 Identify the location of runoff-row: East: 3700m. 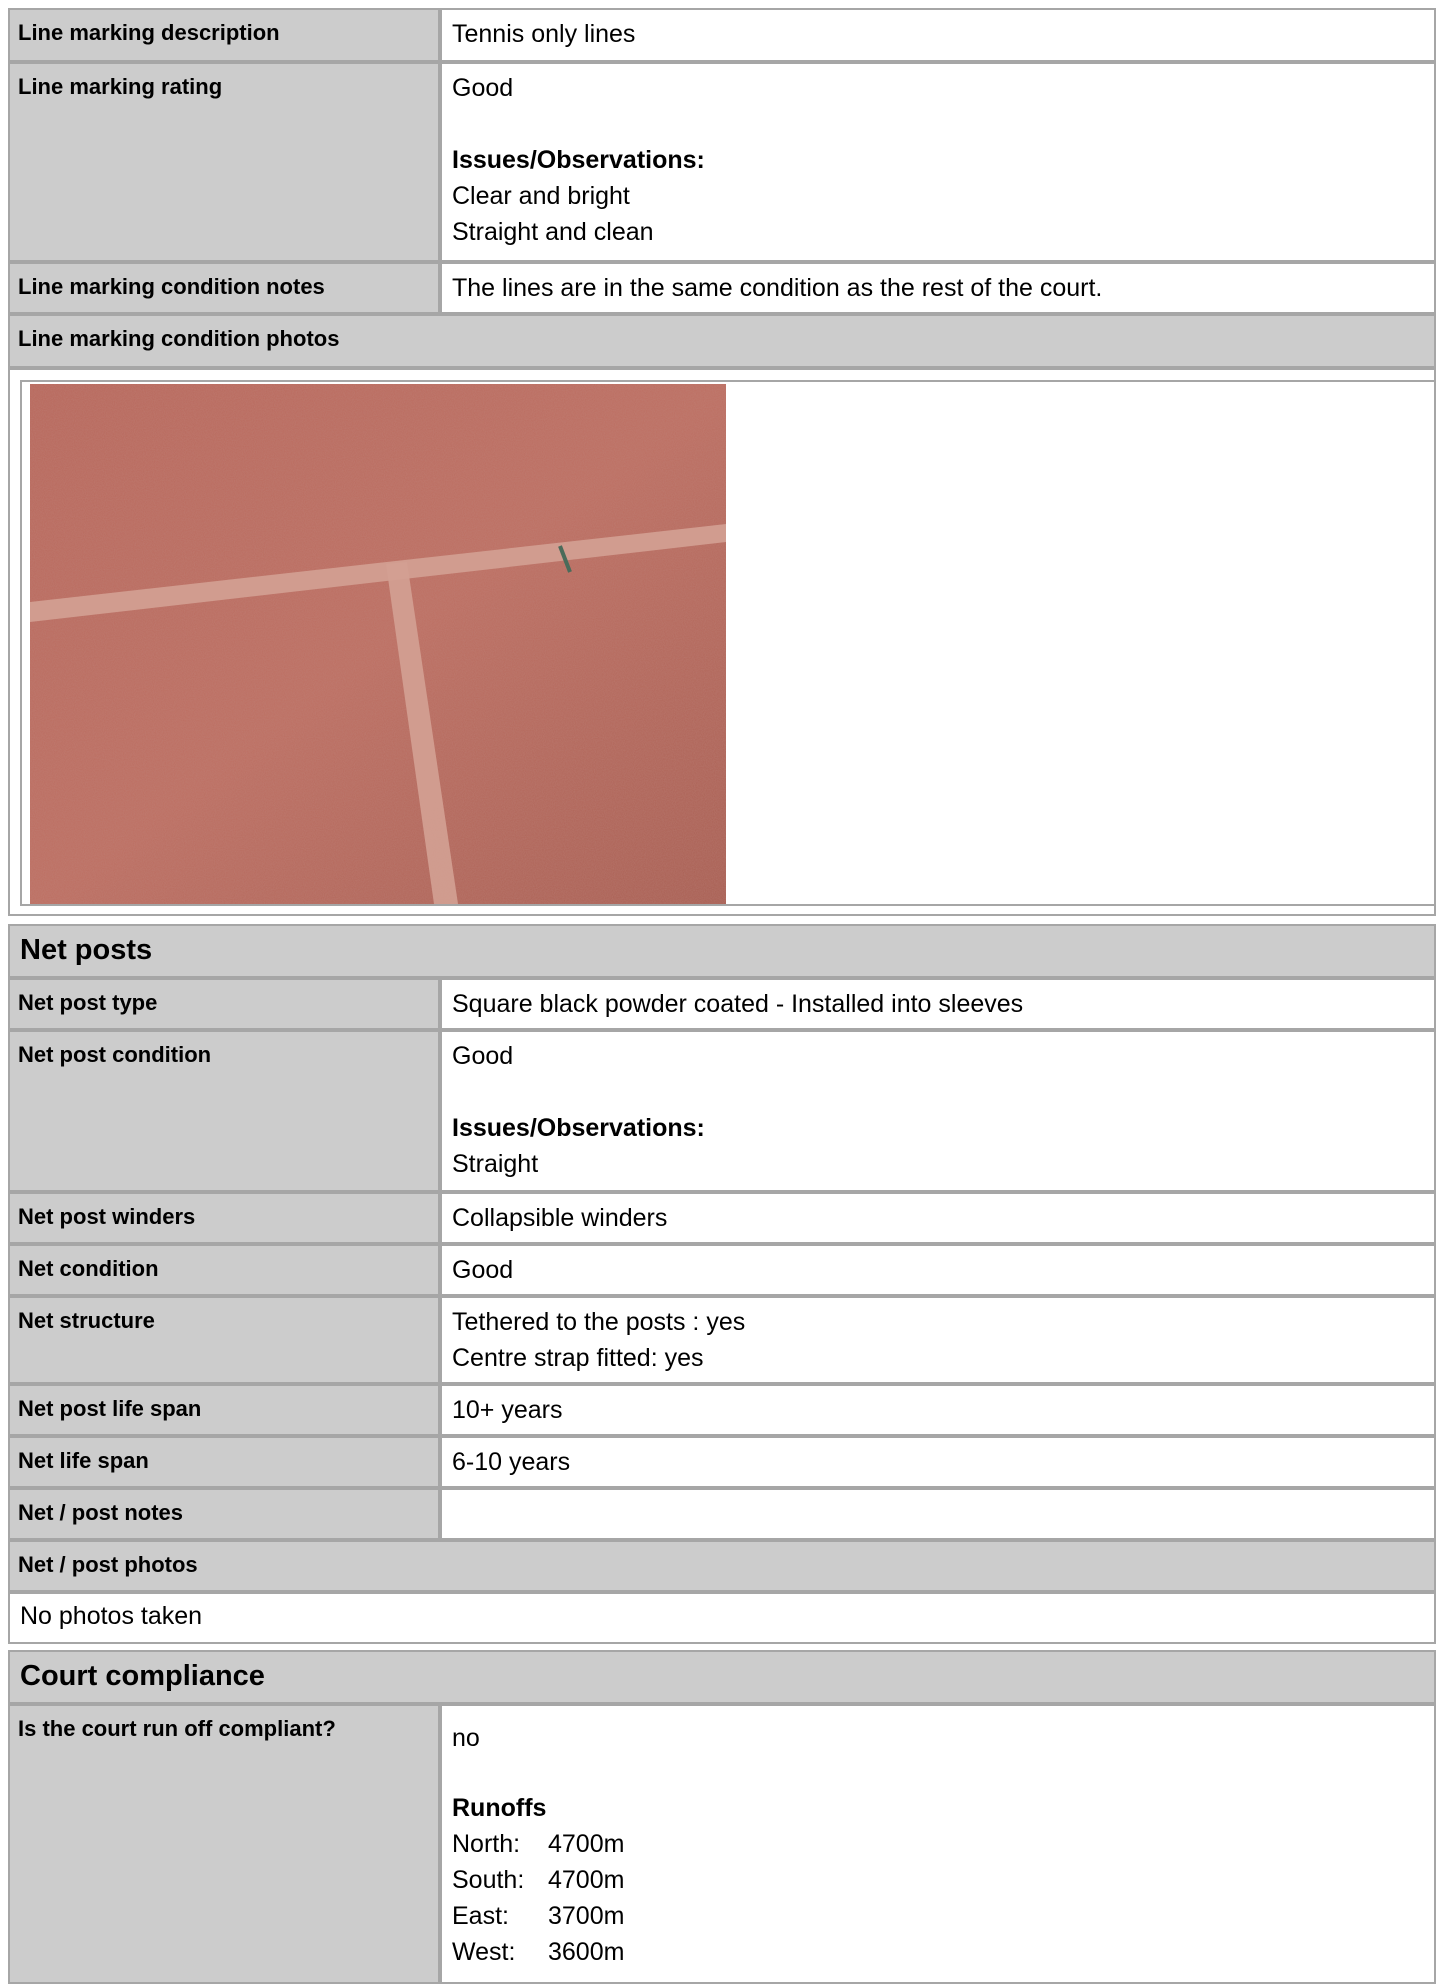
(938, 1916).